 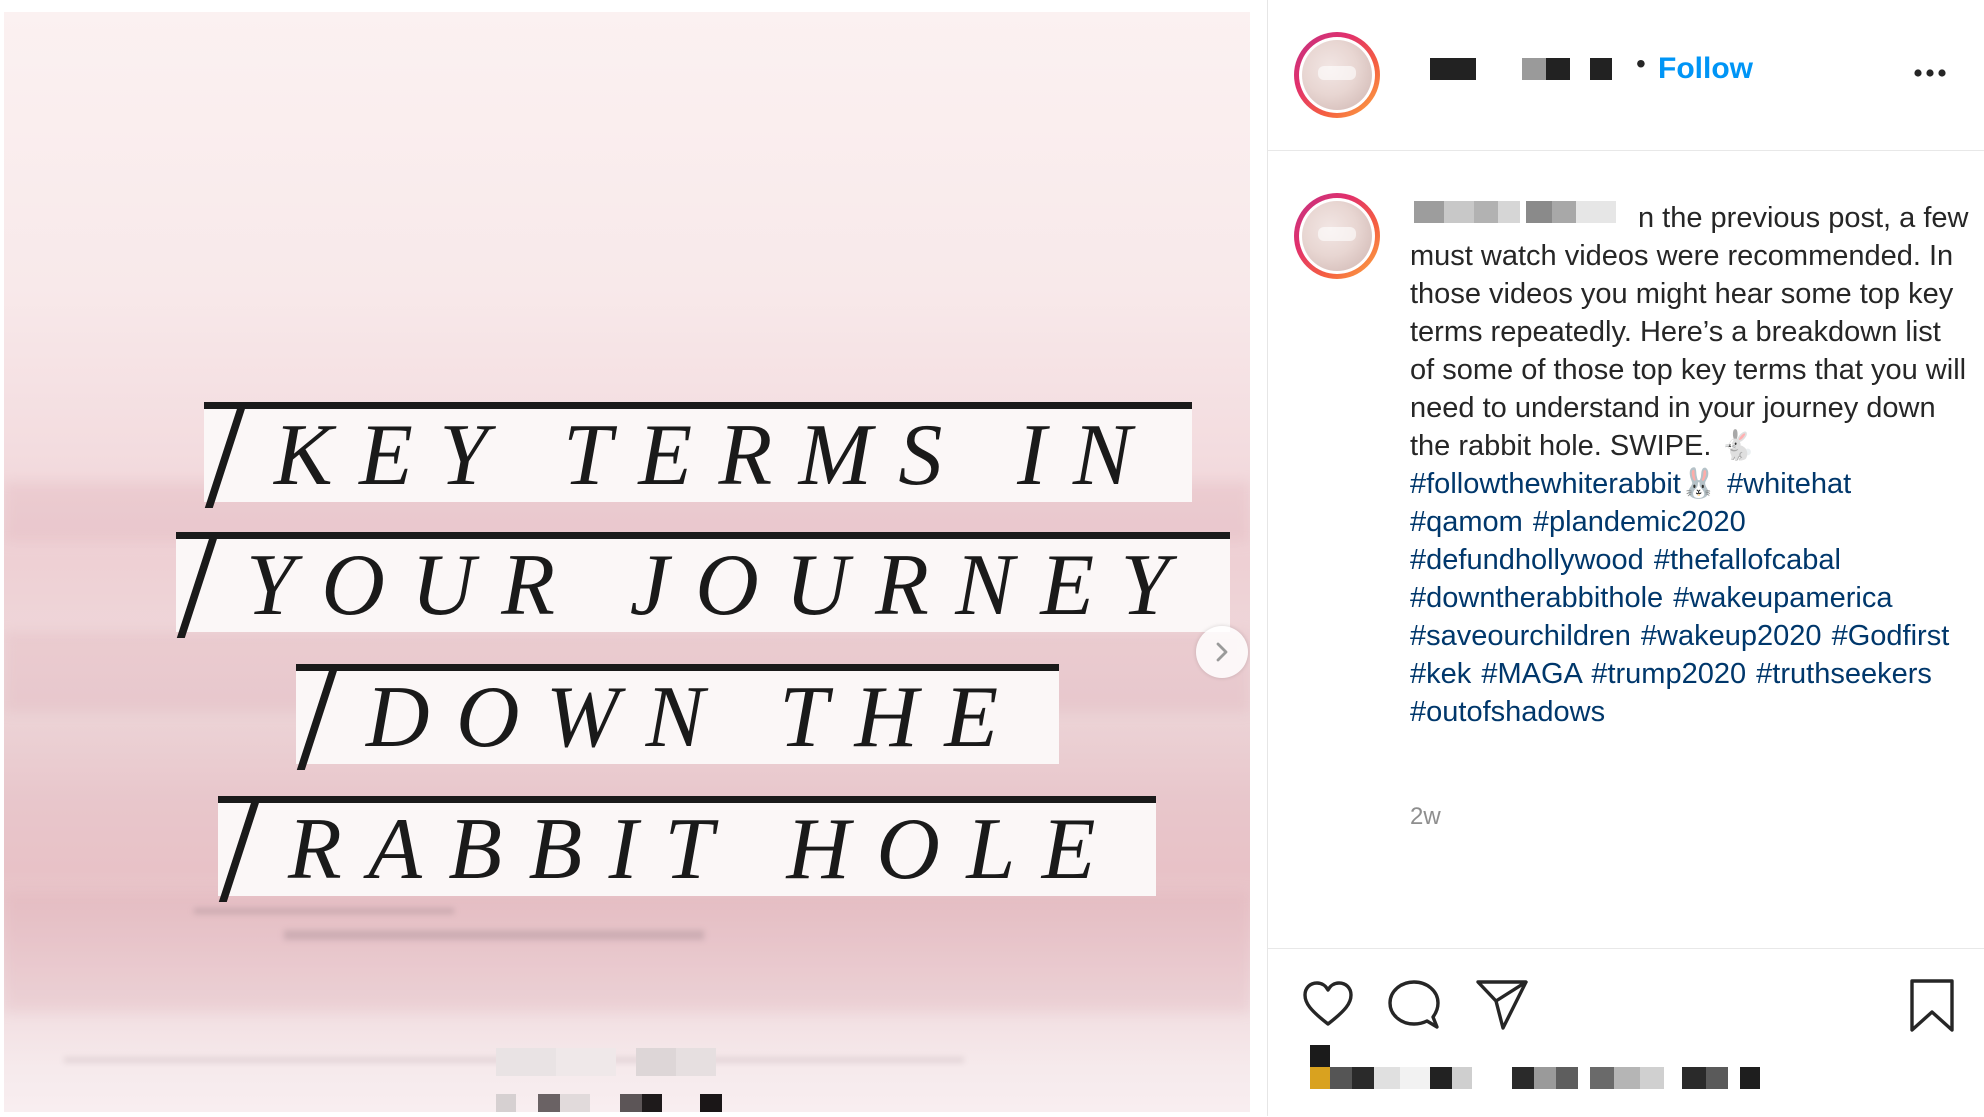 I want to click on bookmark-icon, so click(x=1932, y=1005).